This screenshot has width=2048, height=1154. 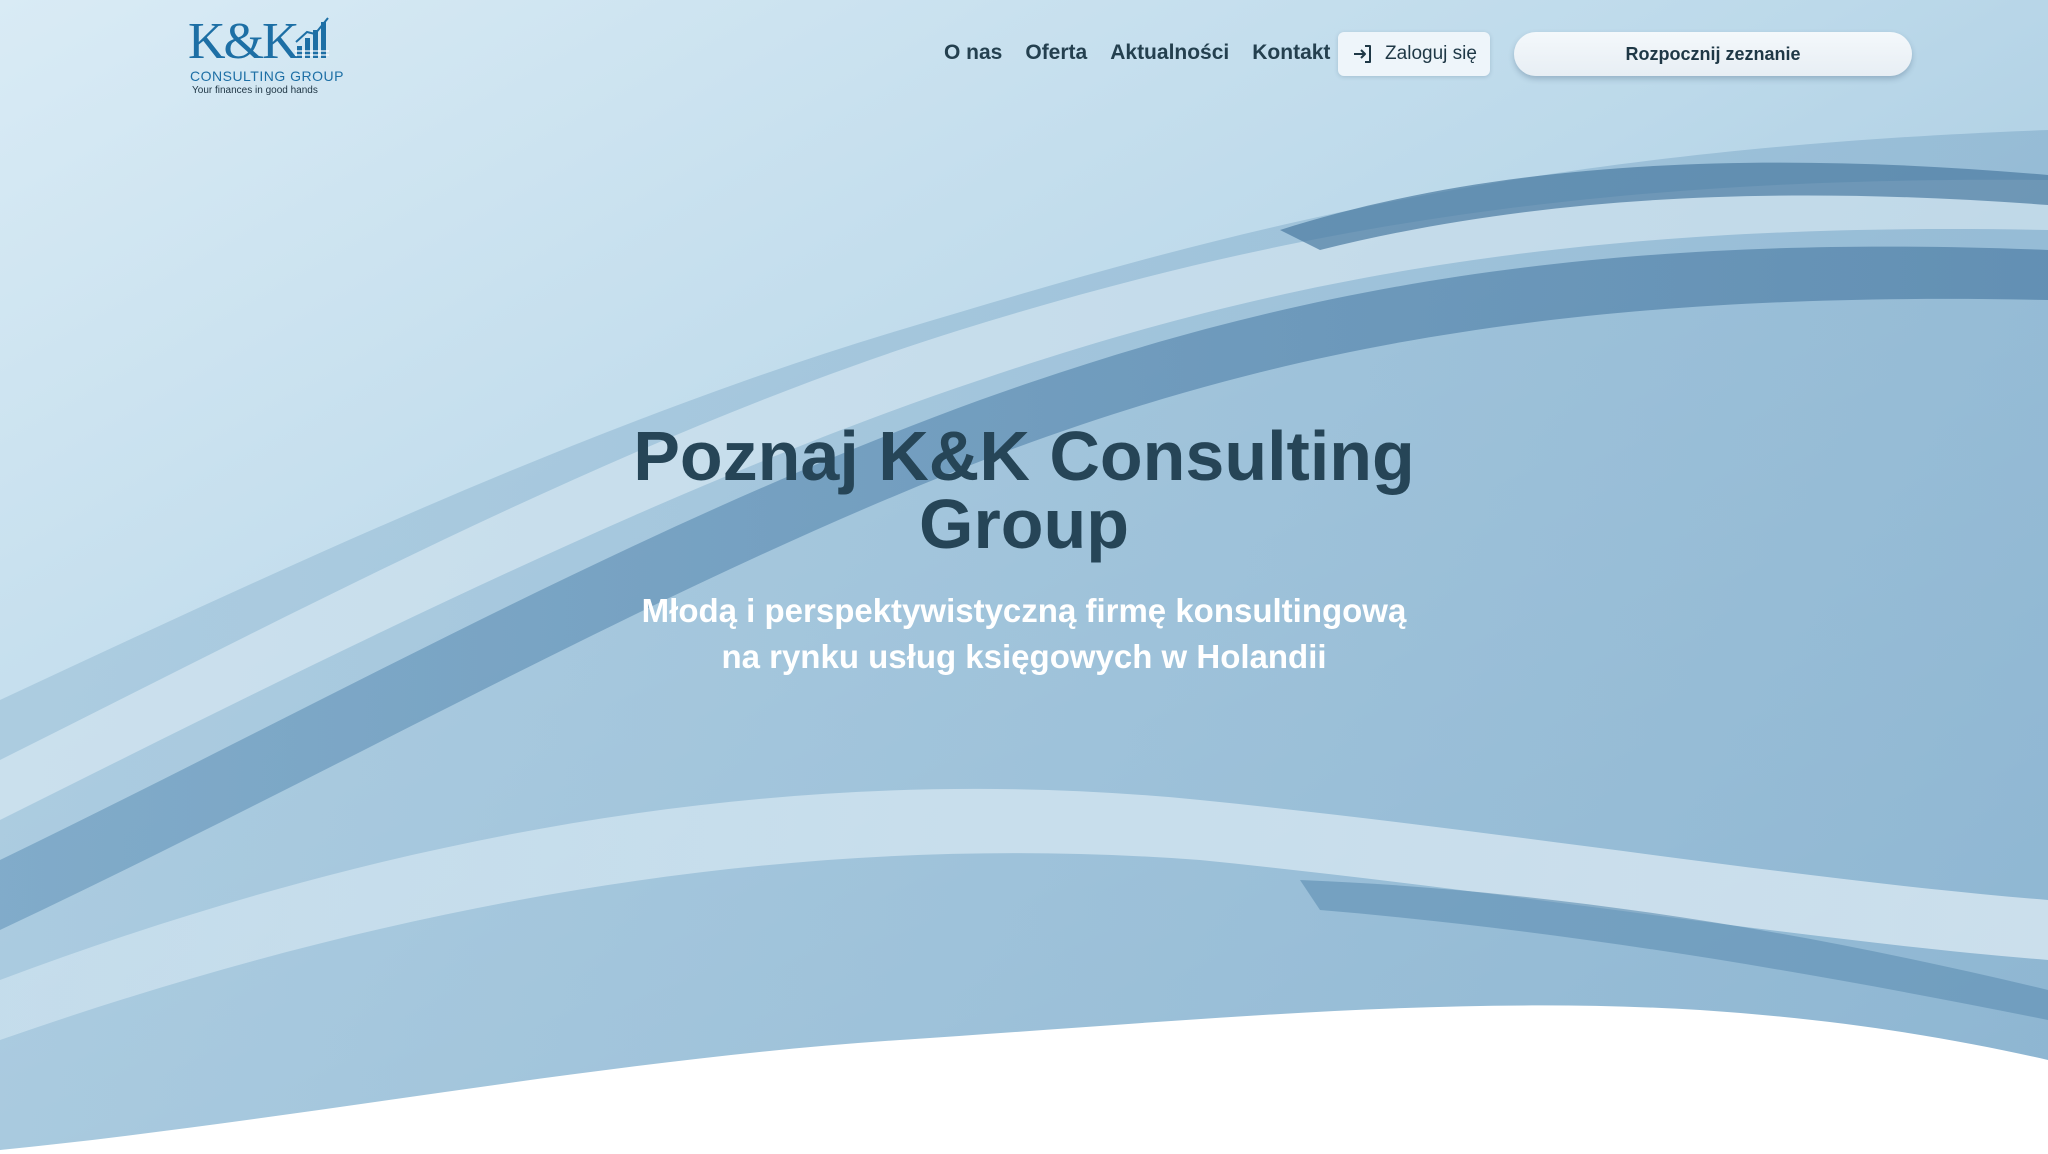 I want to click on start-declaration-button: Rozpocznij zeznanie, so click(x=1713, y=54).